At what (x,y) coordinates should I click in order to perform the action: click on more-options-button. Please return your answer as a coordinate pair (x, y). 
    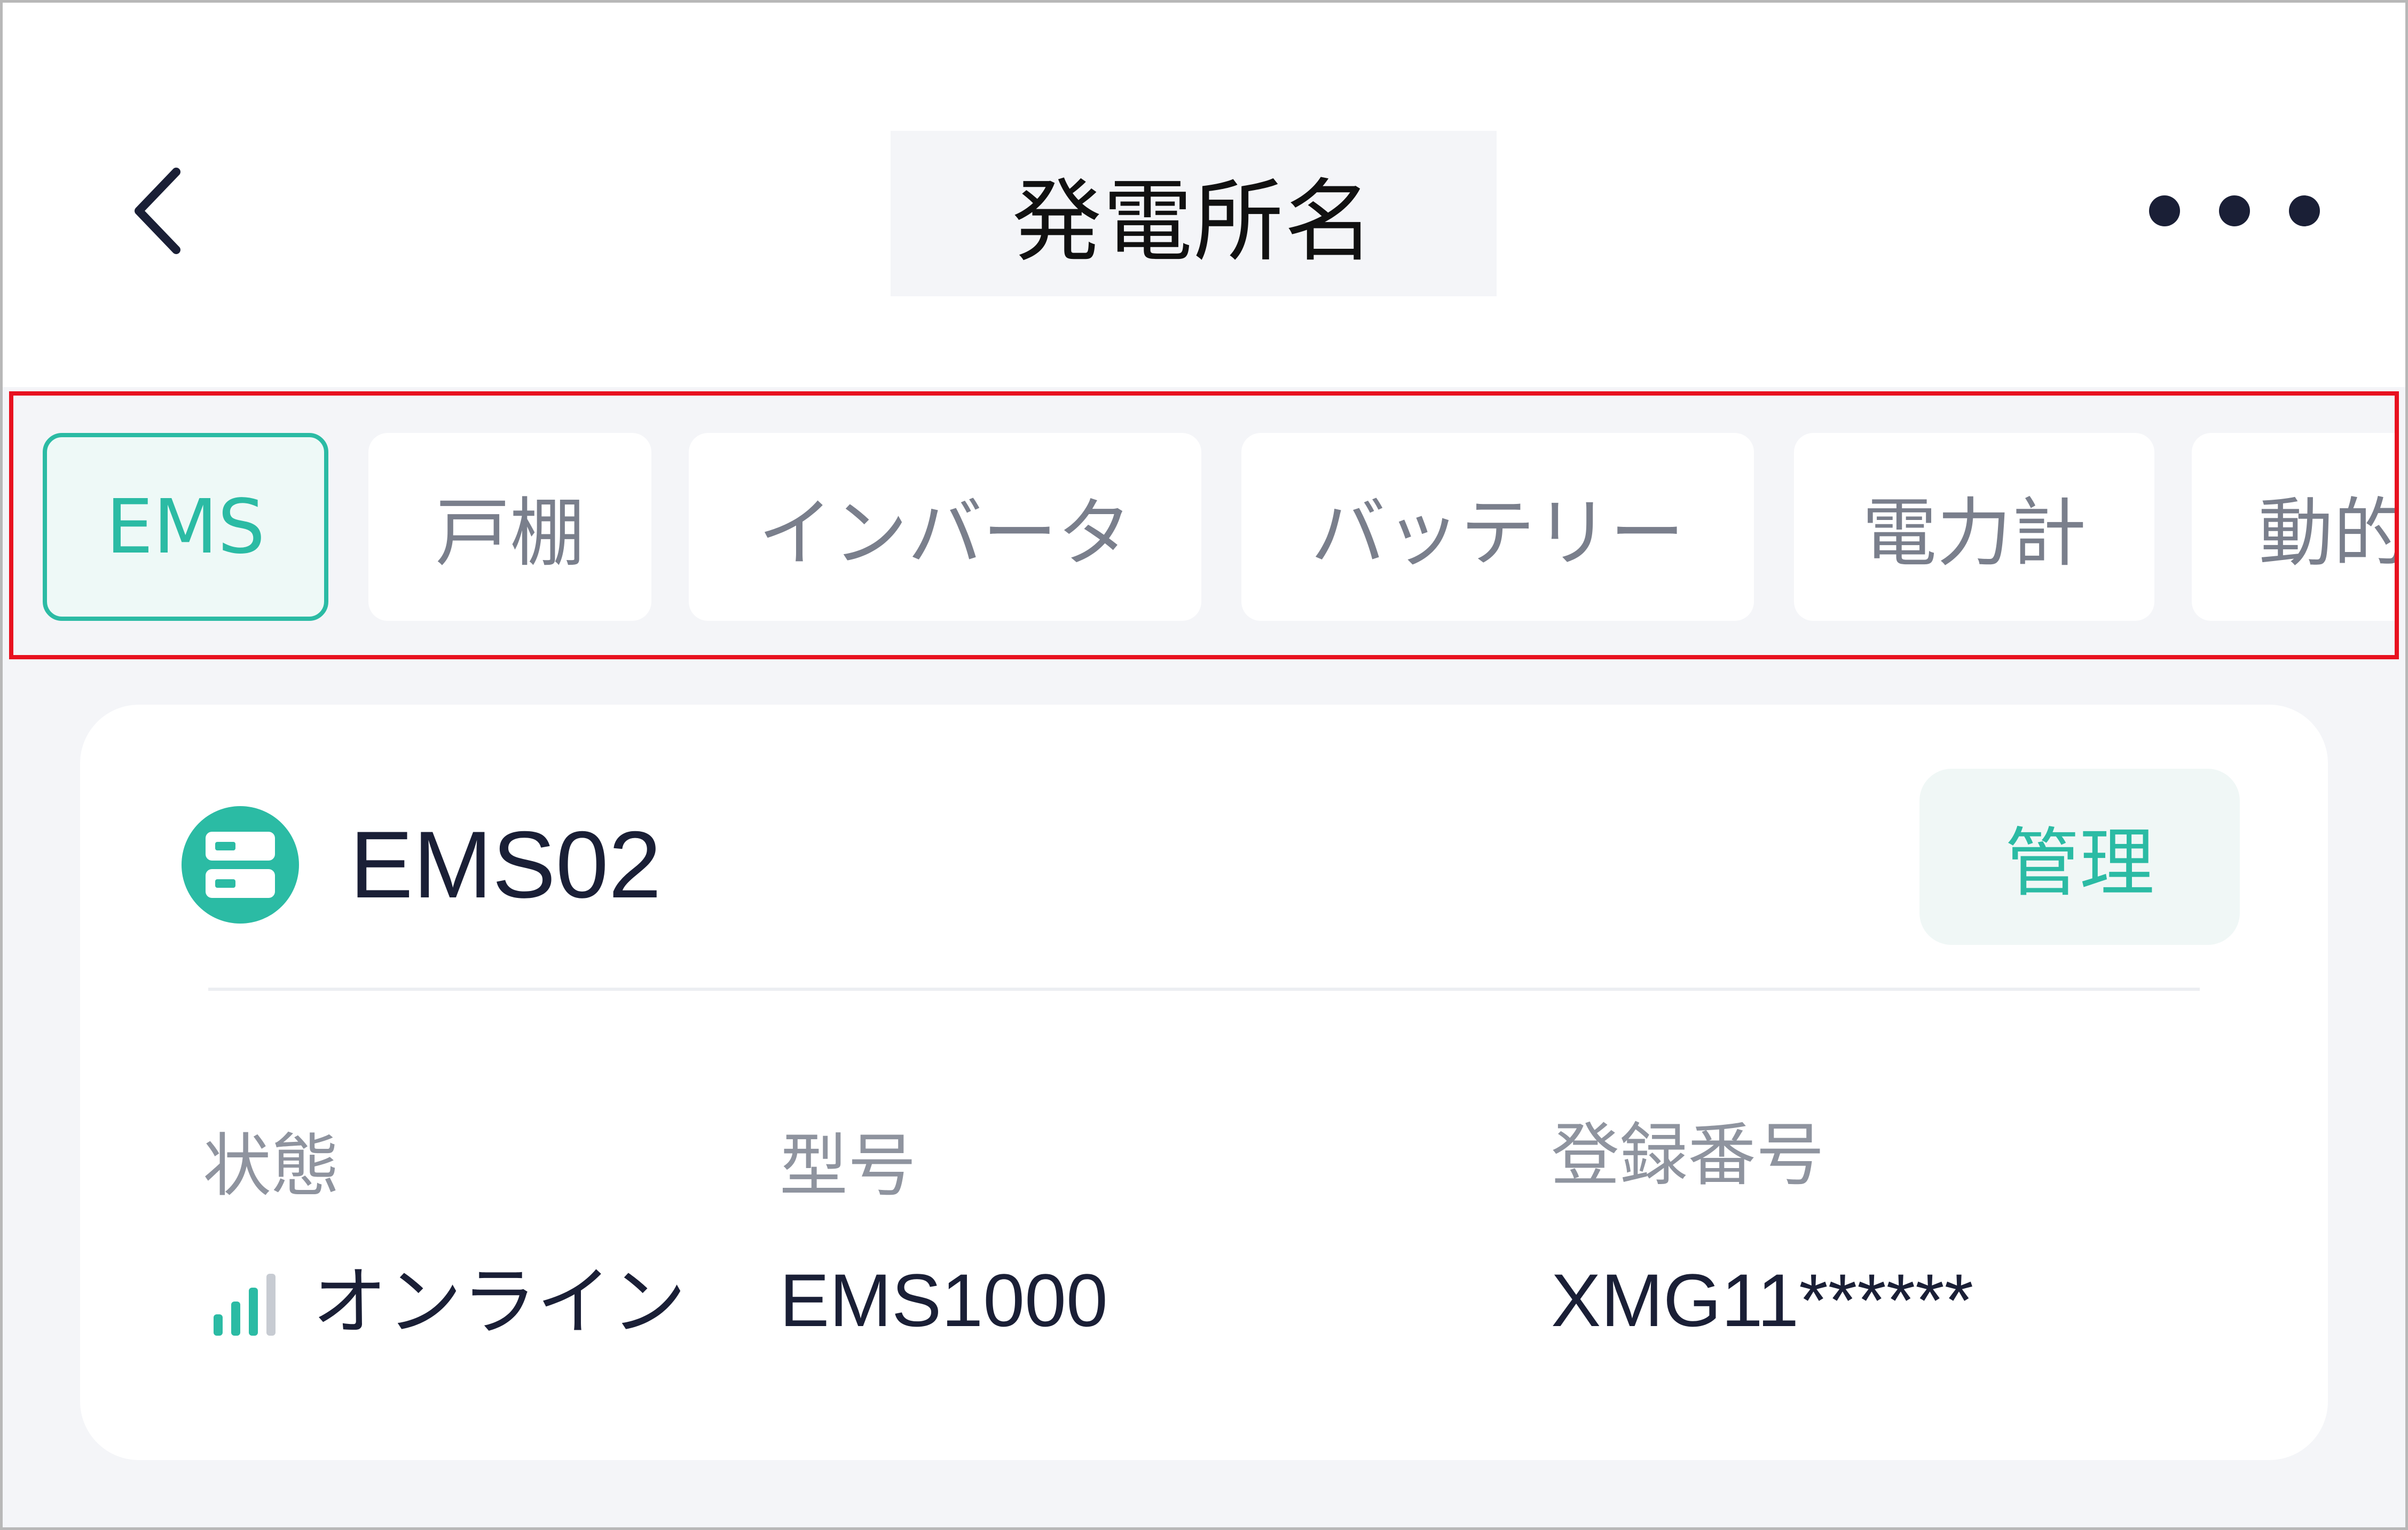
    Looking at the image, I should click on (2234, 211).